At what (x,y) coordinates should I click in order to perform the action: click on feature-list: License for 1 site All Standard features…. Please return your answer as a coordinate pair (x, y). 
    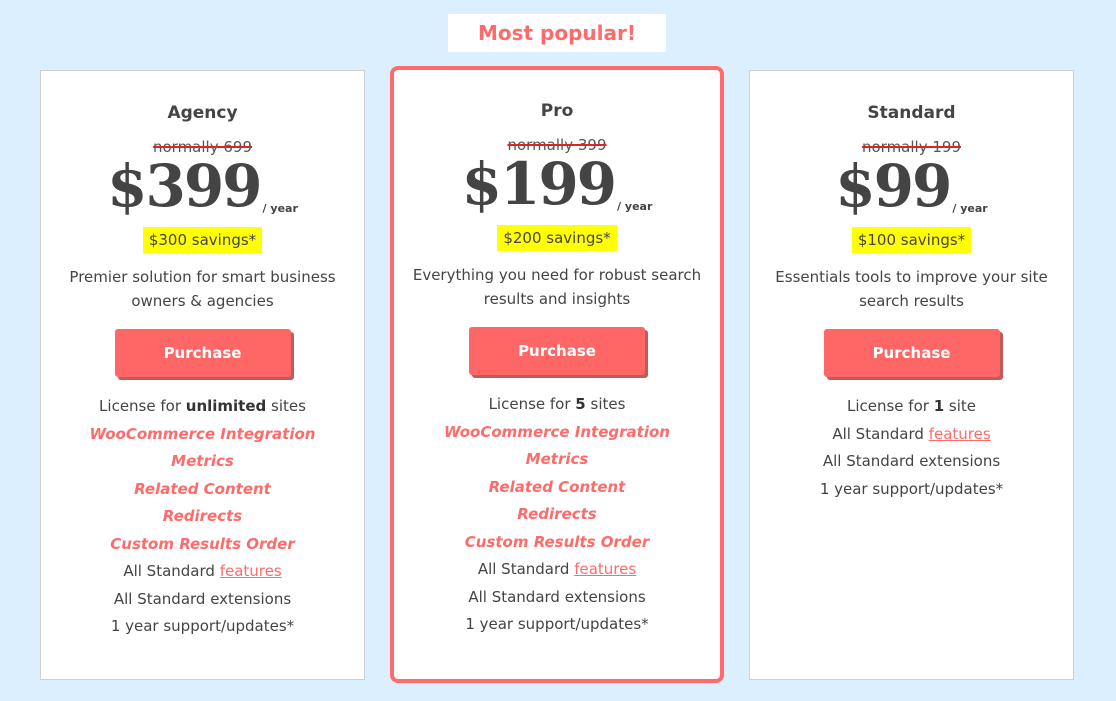
    Looking at the image, I should click on (911, 448).